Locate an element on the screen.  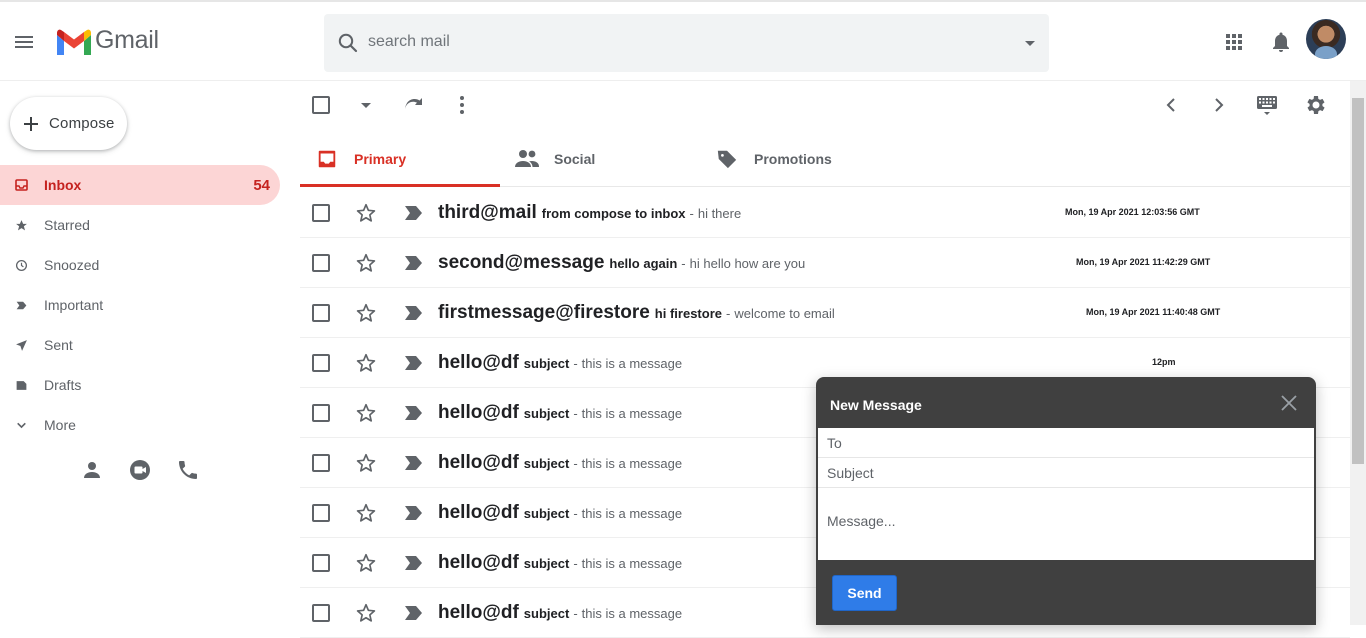
search-icon is located at coordinates (348, 43).